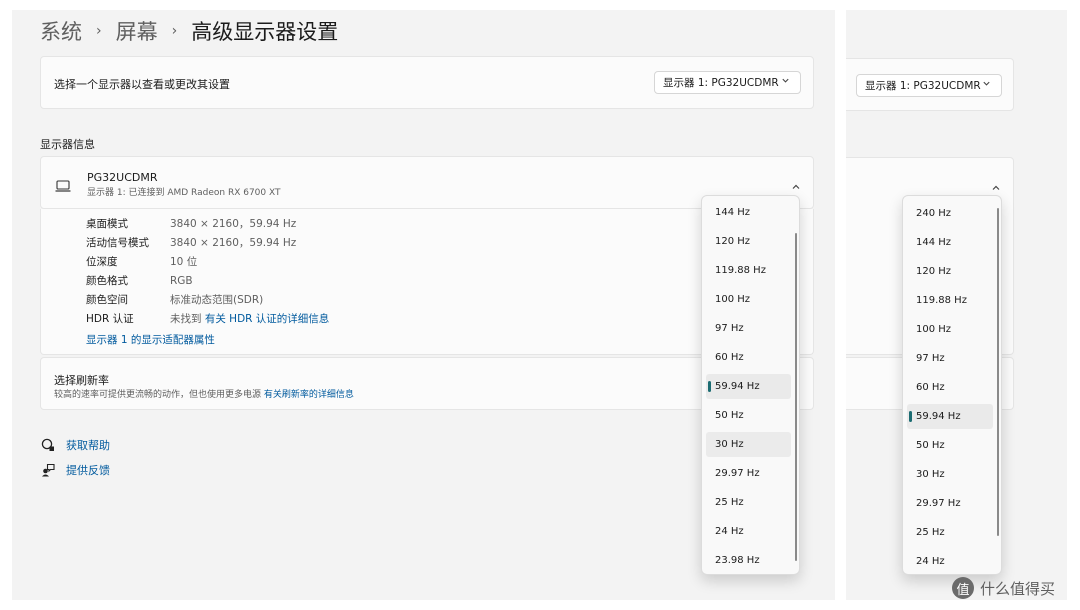 The image size is (1080, 610). Describe the element at coordinates (737, 560) in the screenshot. I see `refresh-rate-option-label: 23.98 Hz` at that location.